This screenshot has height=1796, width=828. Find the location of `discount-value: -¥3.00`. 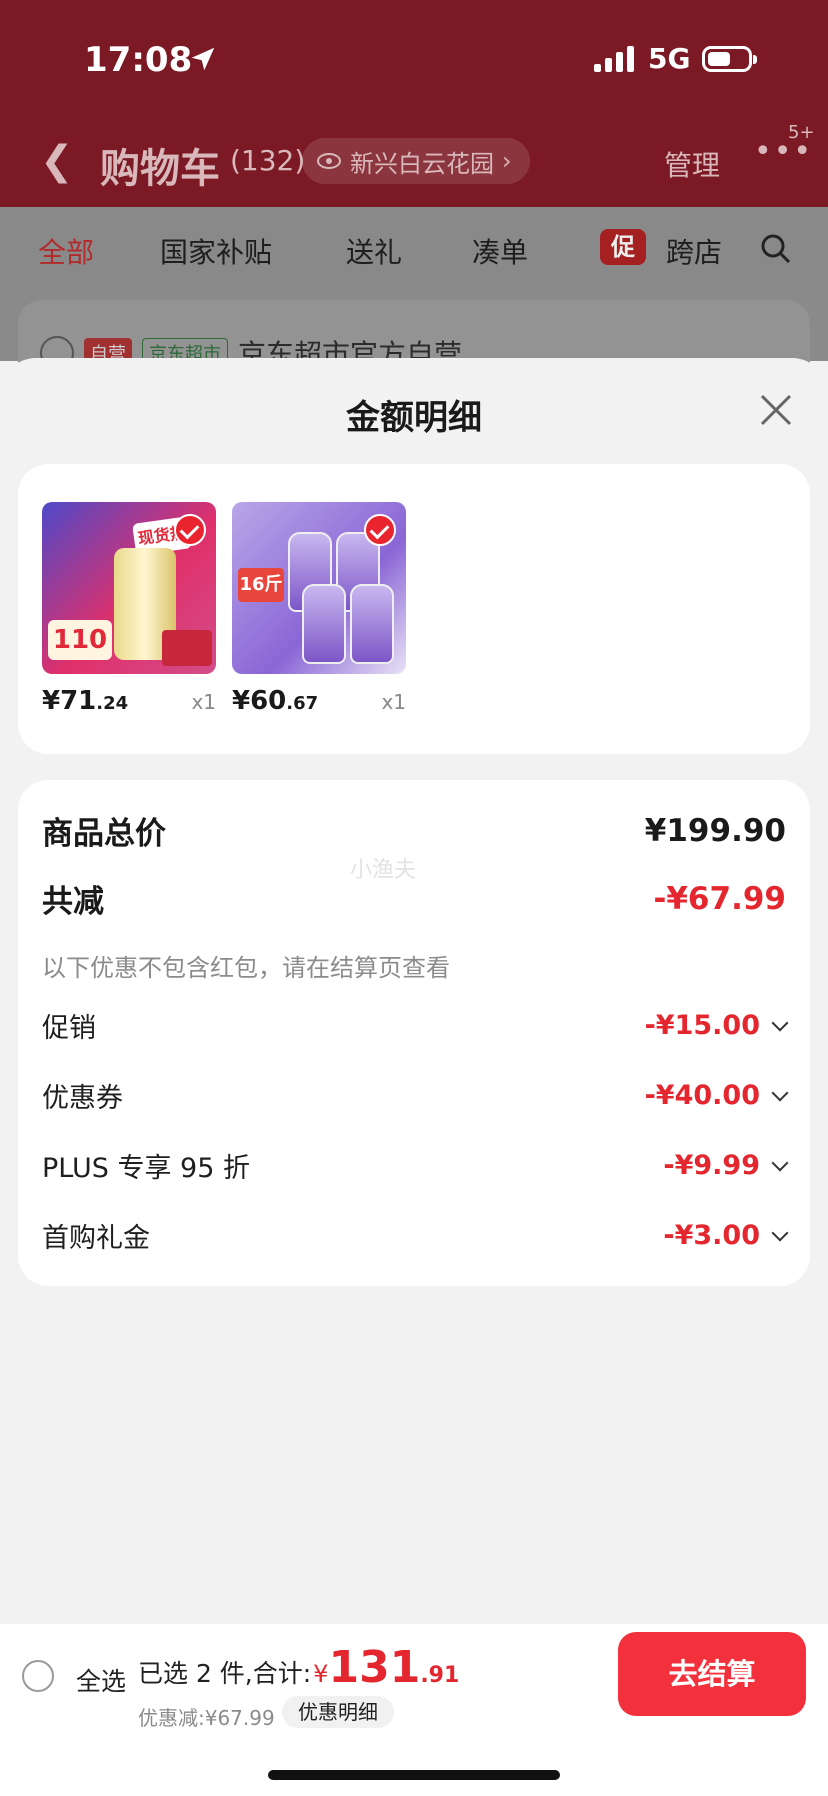

discount-value: -¥3.00 is located at coordinates (711, 1235).